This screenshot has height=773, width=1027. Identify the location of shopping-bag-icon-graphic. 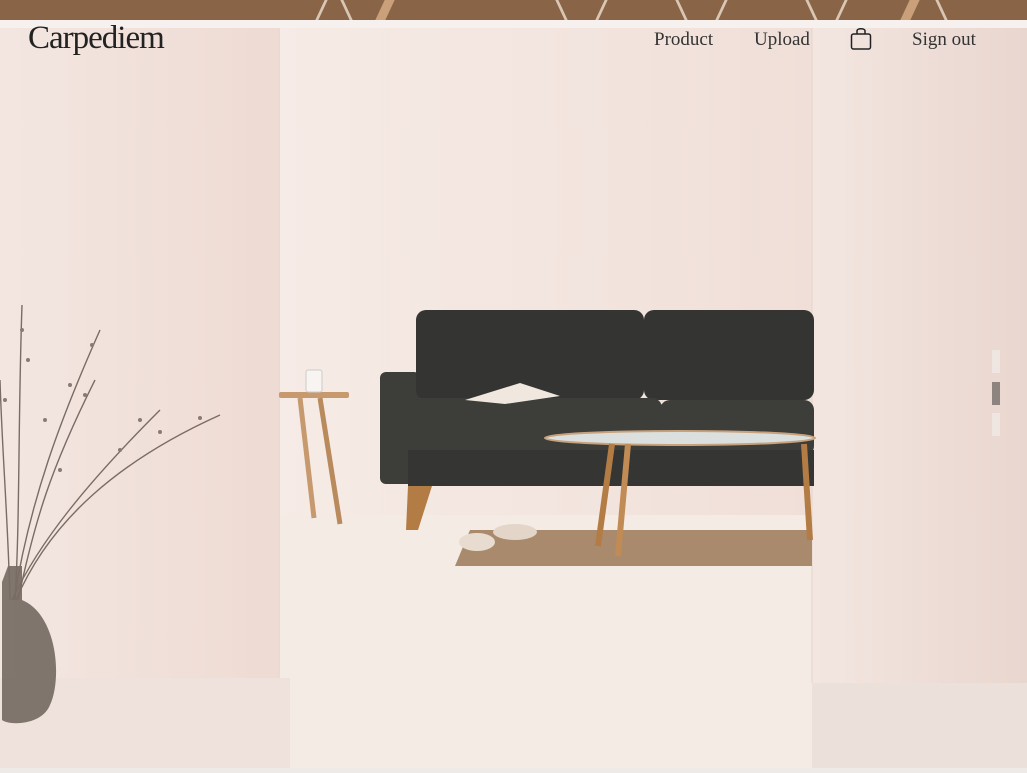
(861, 39).